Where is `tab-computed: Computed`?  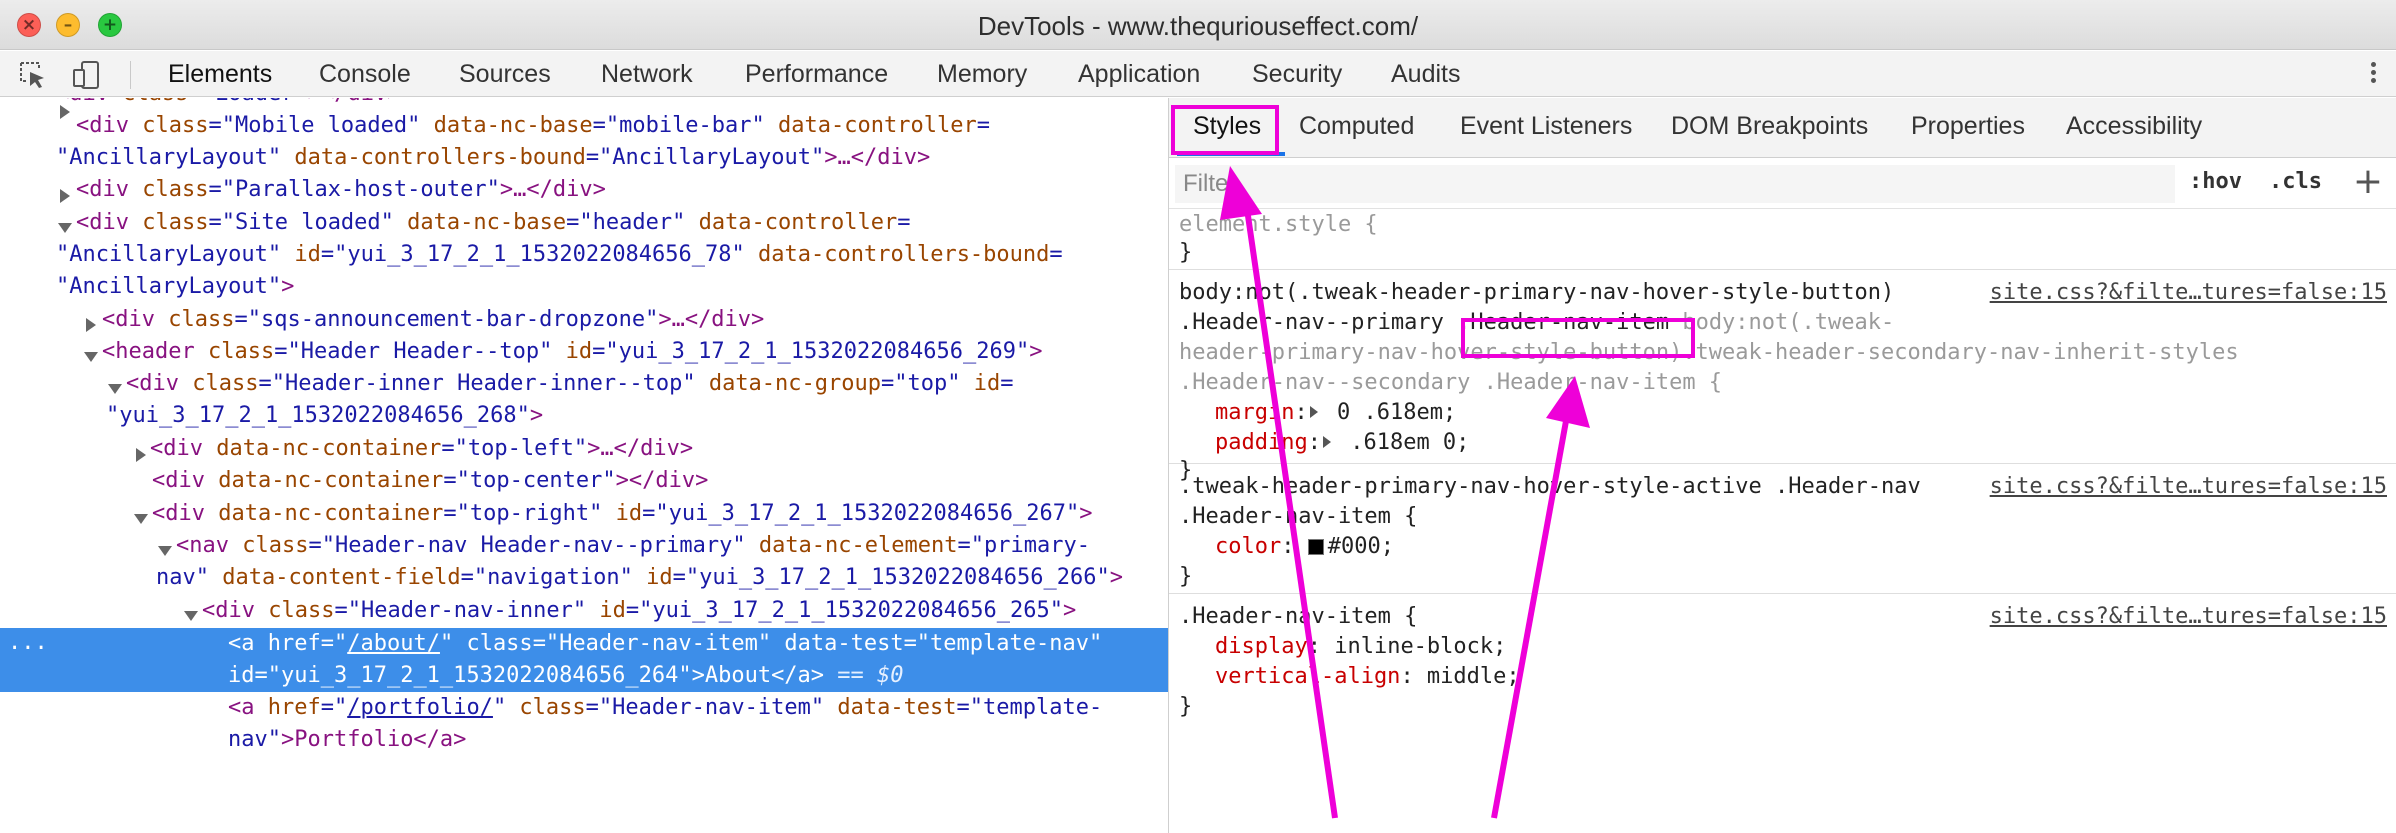 tab-computed: Computed is located at coordinates (1356, 126).